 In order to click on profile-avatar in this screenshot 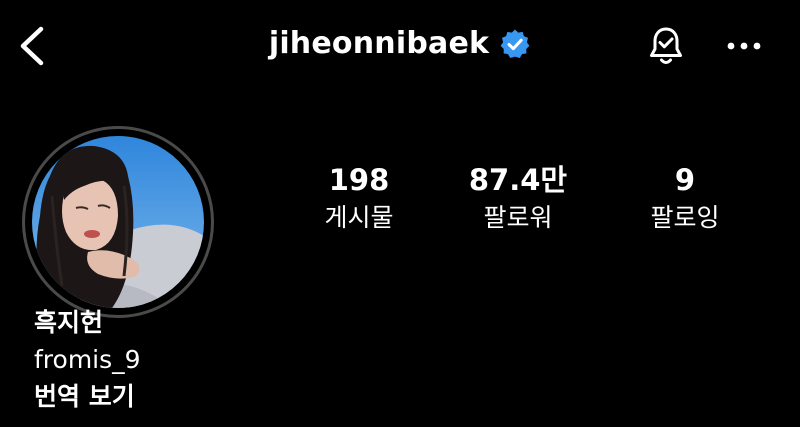, I will do `click(118, 222)`.